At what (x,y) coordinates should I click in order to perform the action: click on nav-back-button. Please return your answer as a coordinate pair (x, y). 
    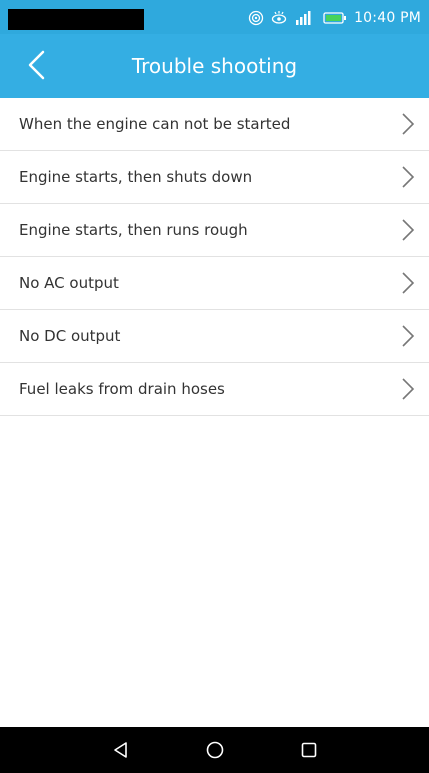
    Looking at the image, I should click on (121, 750).